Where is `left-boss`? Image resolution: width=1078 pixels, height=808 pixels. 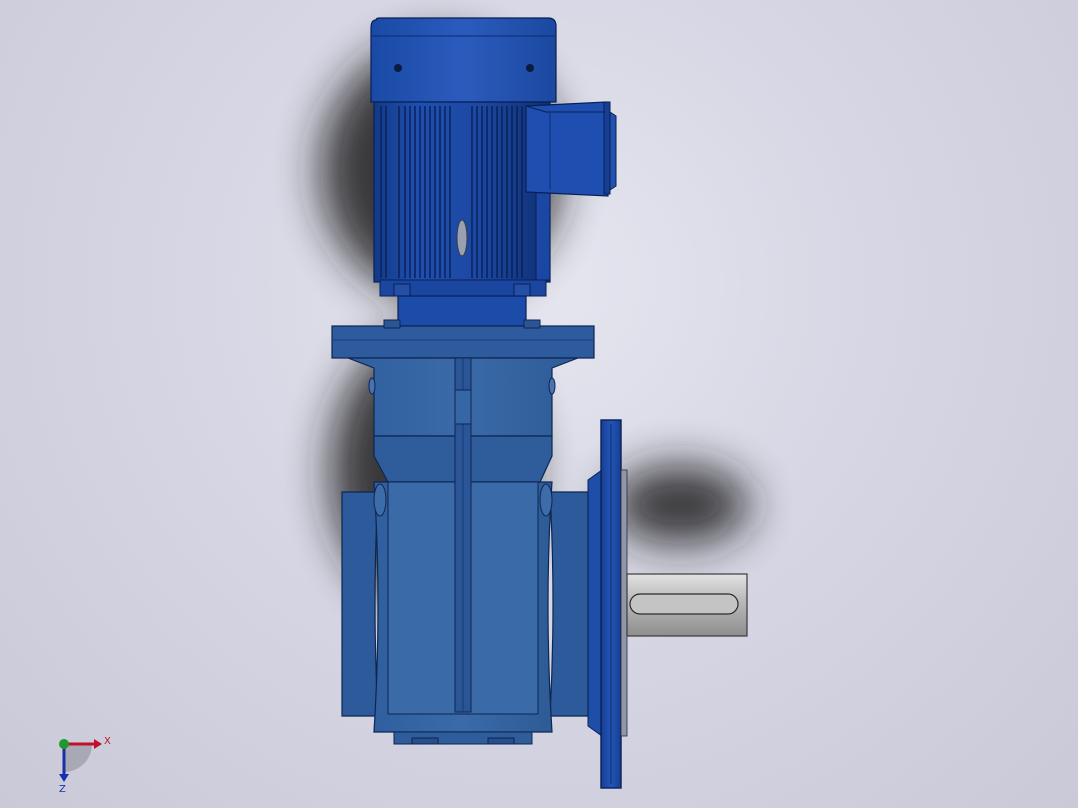
left-boss is located at coordinates (360, 604).